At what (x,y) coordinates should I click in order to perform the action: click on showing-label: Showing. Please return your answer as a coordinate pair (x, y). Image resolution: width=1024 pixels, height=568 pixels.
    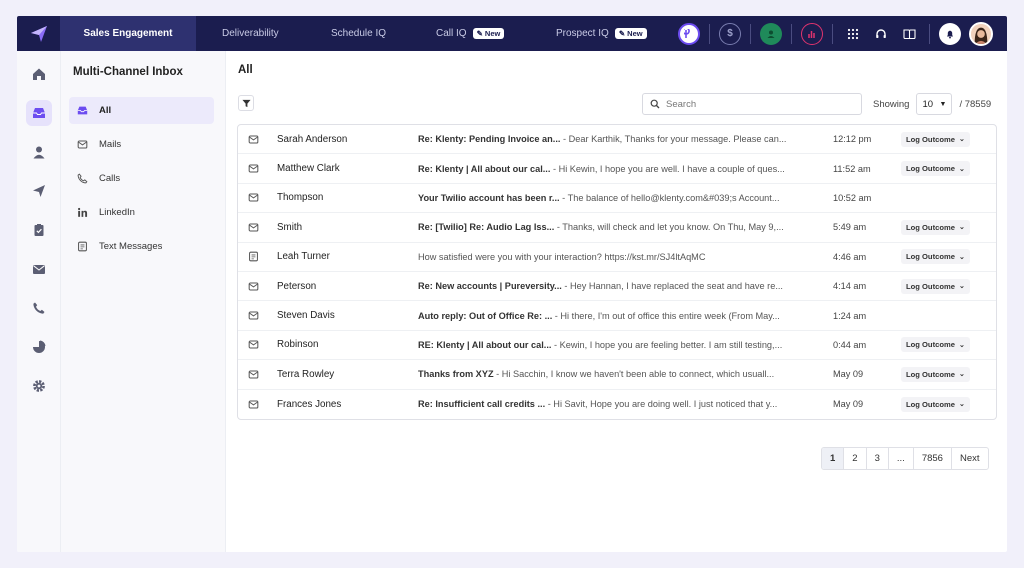
    Looking at the image, I should click on (891, 104).